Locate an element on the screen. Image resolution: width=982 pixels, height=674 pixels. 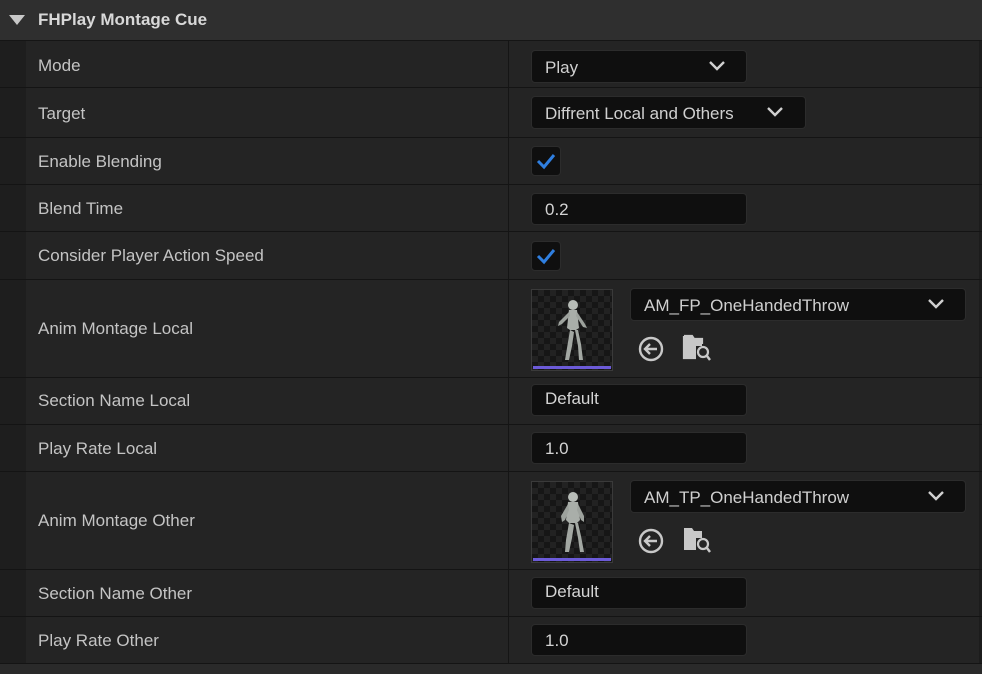
anim-montage-local-value: AM_FP_OneHandedThrow is located at coordinates (747, 305).